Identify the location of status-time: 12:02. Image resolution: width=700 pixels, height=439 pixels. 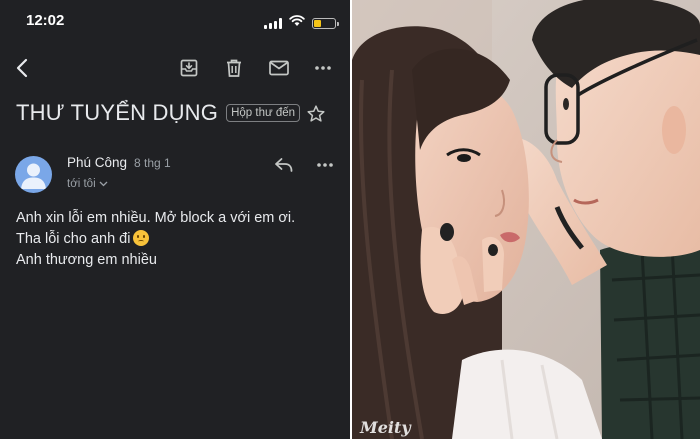
(45, 20).